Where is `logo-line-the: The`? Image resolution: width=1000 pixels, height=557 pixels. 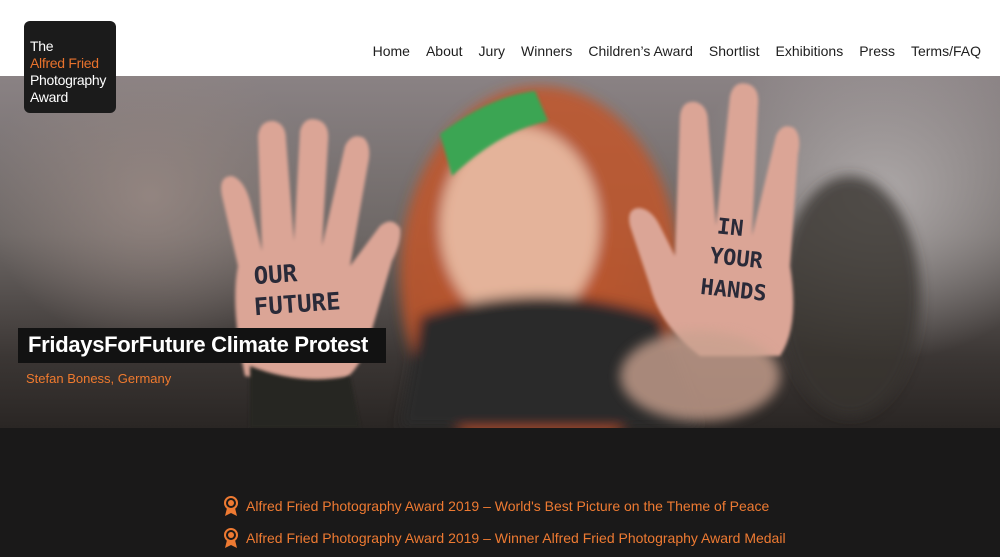
logo-line-the: The is located at coordinates (42, 46).